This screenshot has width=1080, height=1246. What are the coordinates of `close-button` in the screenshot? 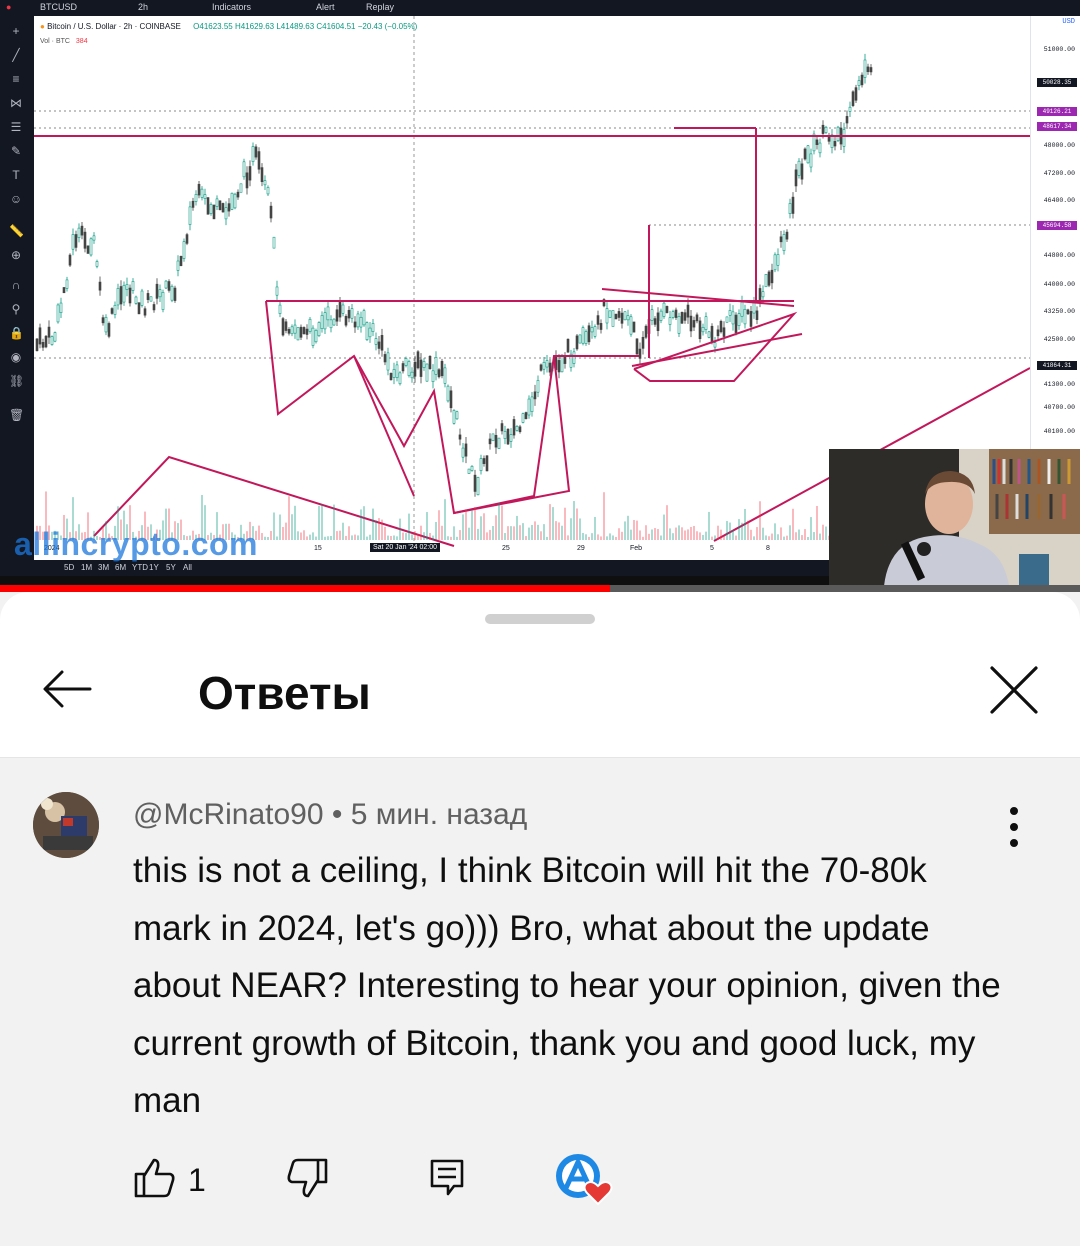 It's located at (1014, 690).